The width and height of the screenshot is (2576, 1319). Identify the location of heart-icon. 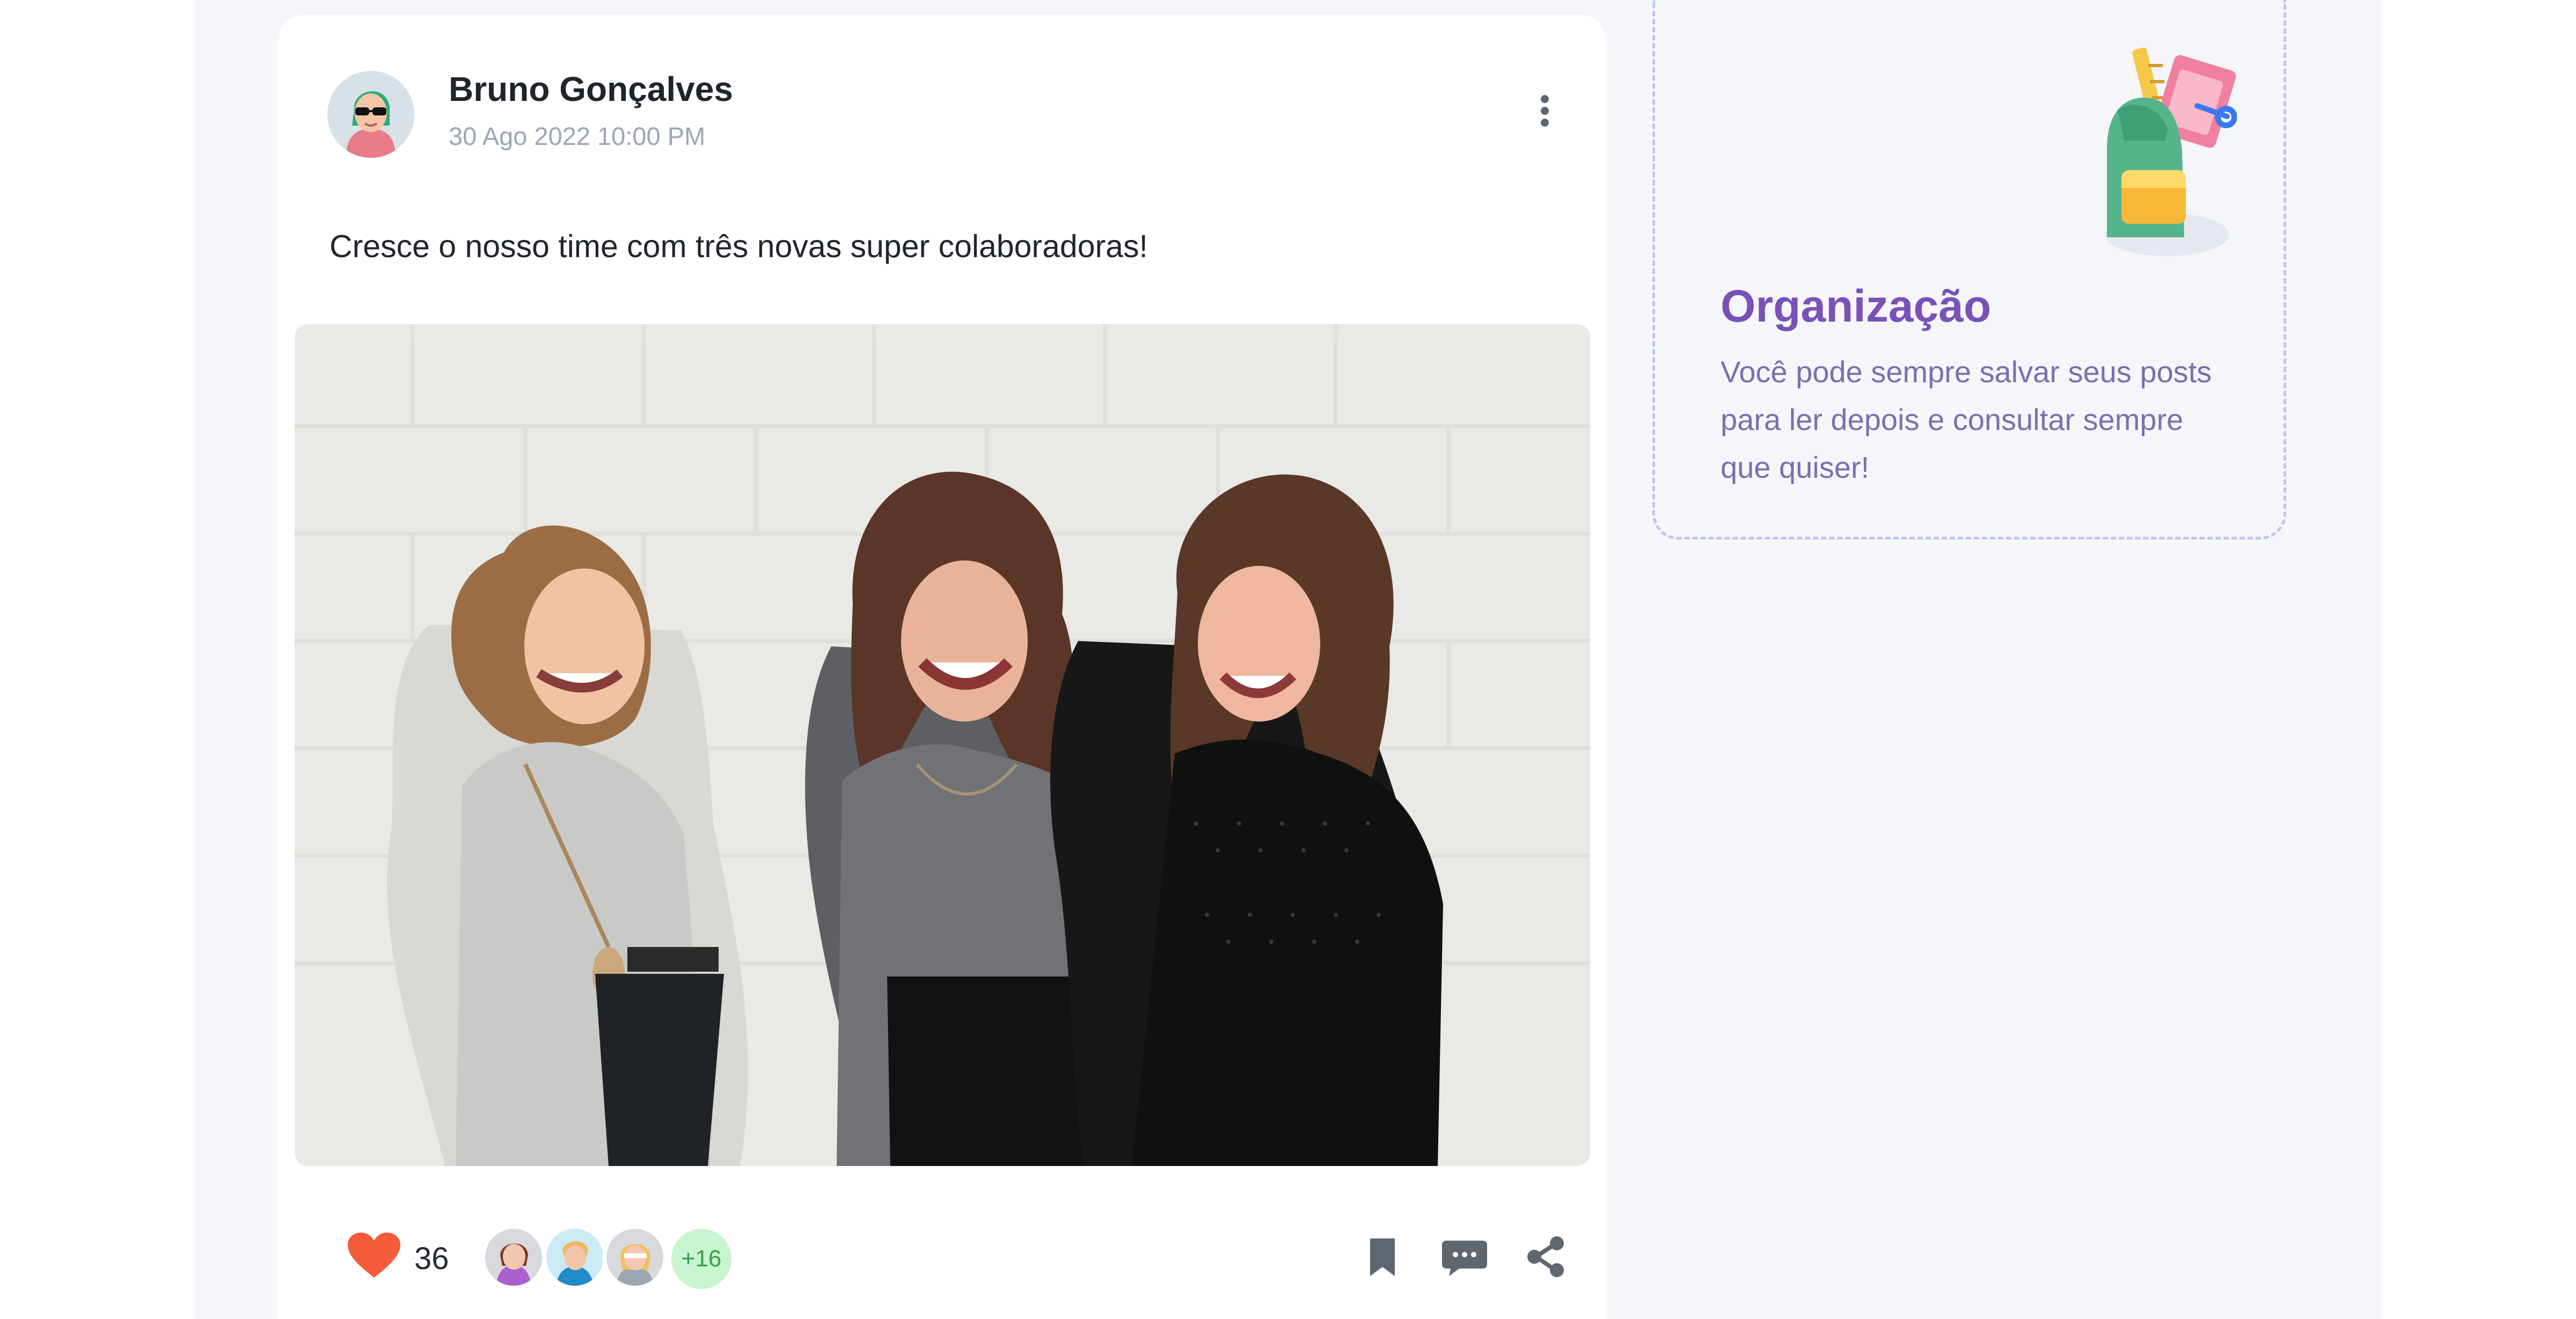
(374, 1256).